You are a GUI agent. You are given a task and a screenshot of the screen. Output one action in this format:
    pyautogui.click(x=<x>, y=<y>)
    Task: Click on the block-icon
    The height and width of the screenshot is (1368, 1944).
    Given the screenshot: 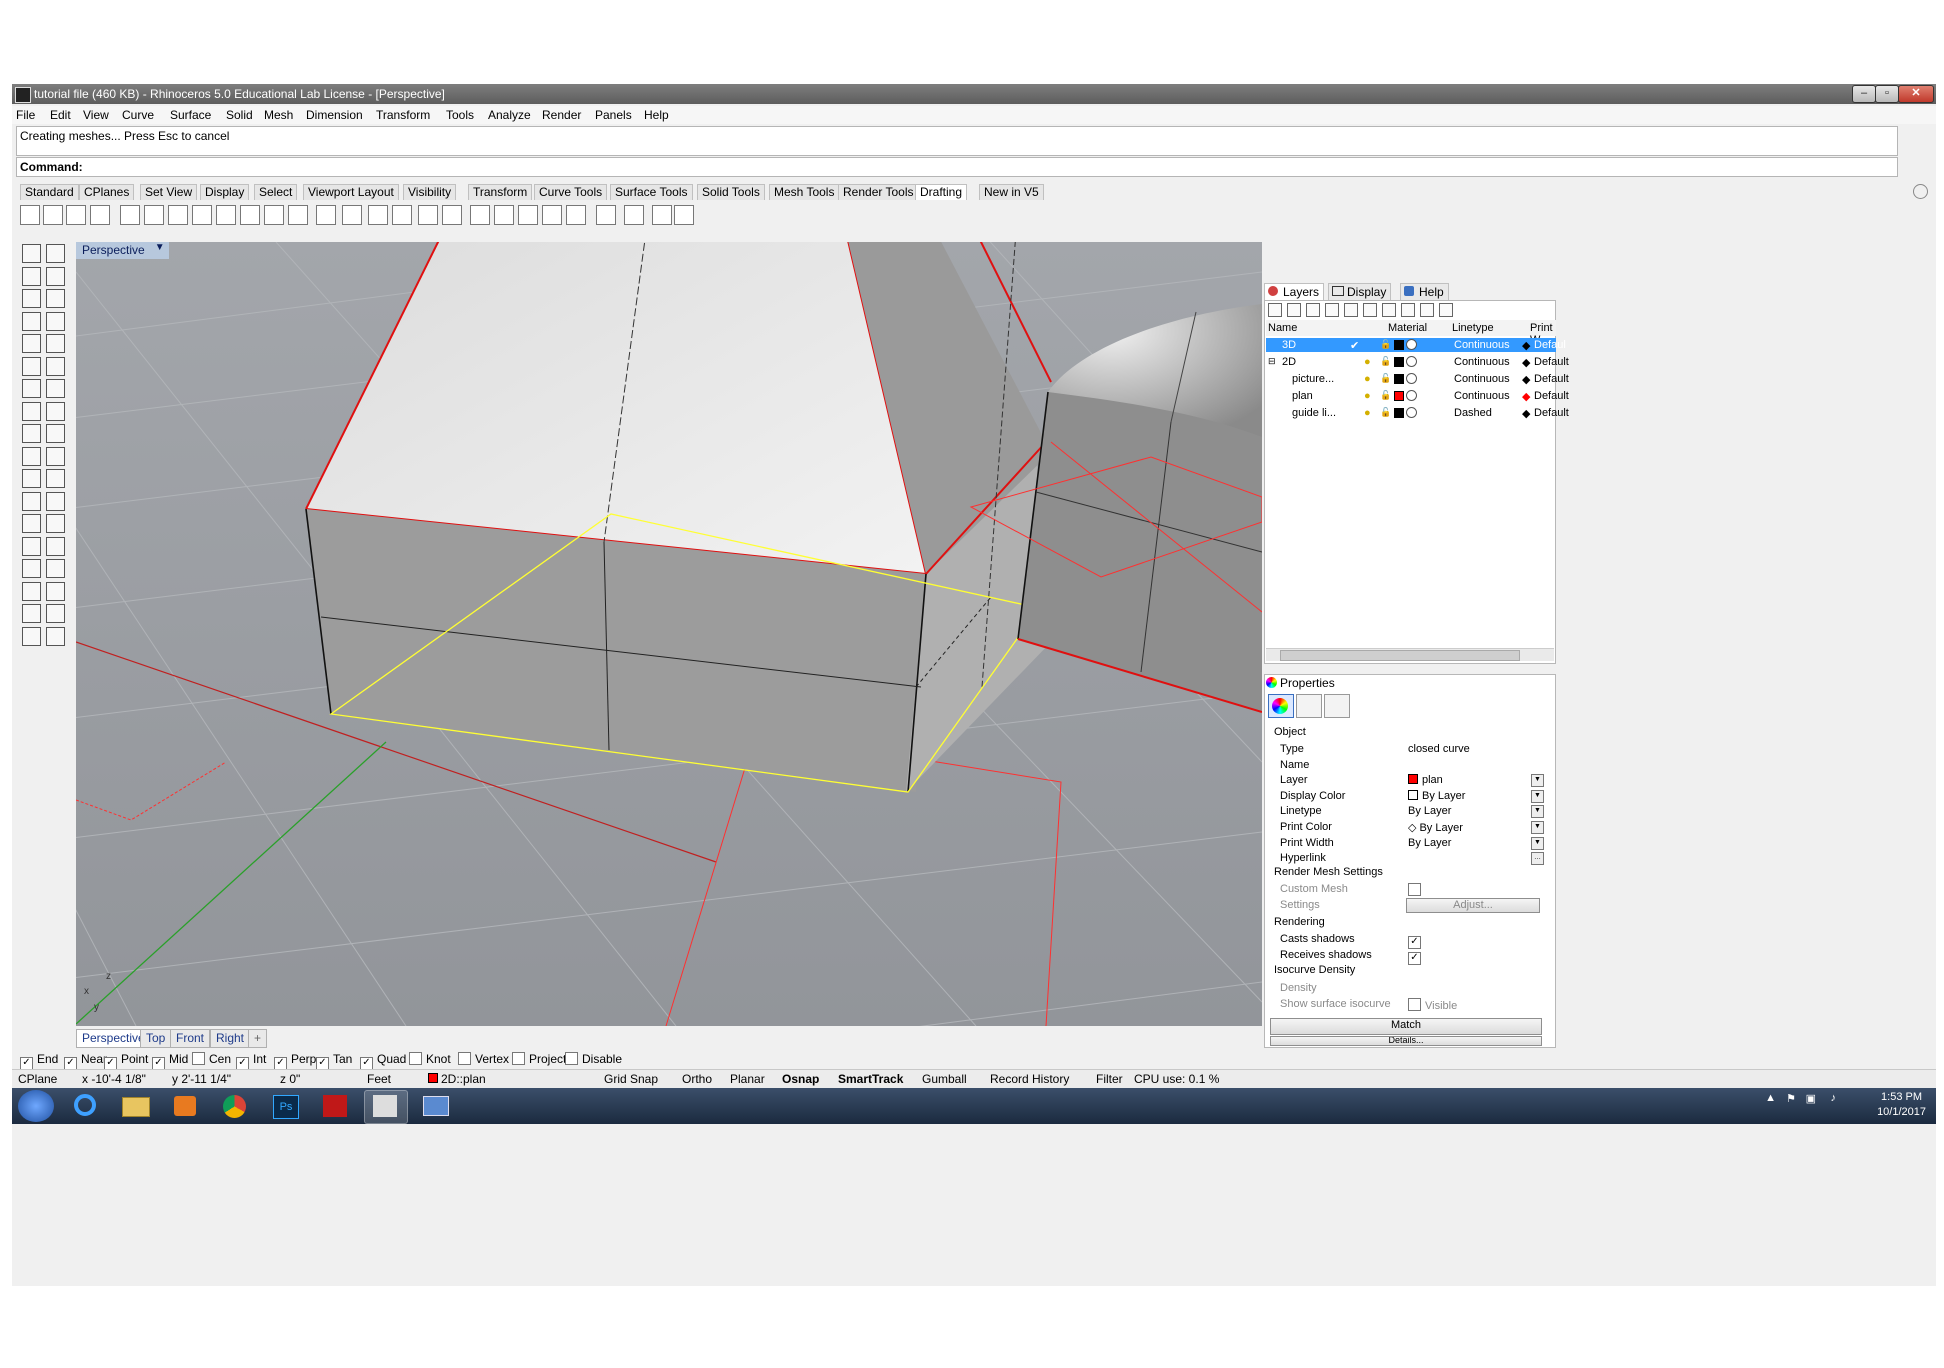 What is the action you would take?
    pyautogui.click(x=55, y=546)
    